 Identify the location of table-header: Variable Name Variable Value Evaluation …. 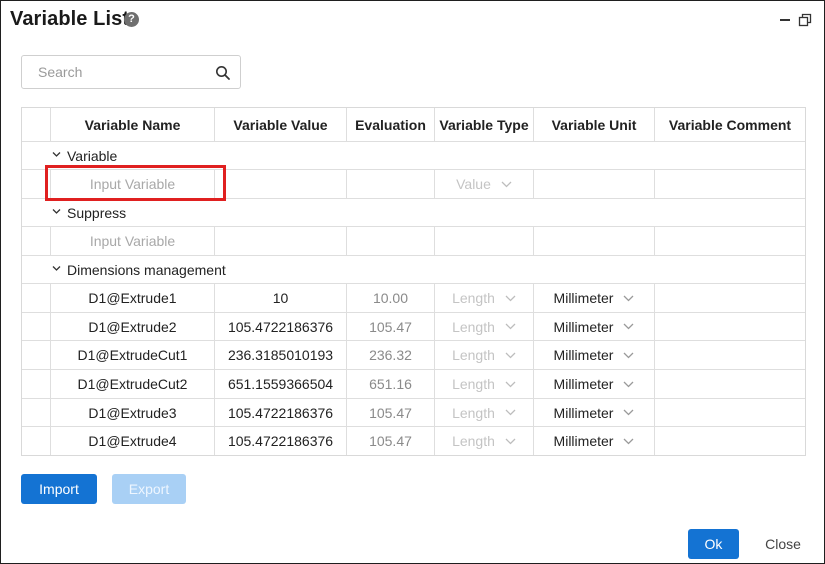
(413, 125).